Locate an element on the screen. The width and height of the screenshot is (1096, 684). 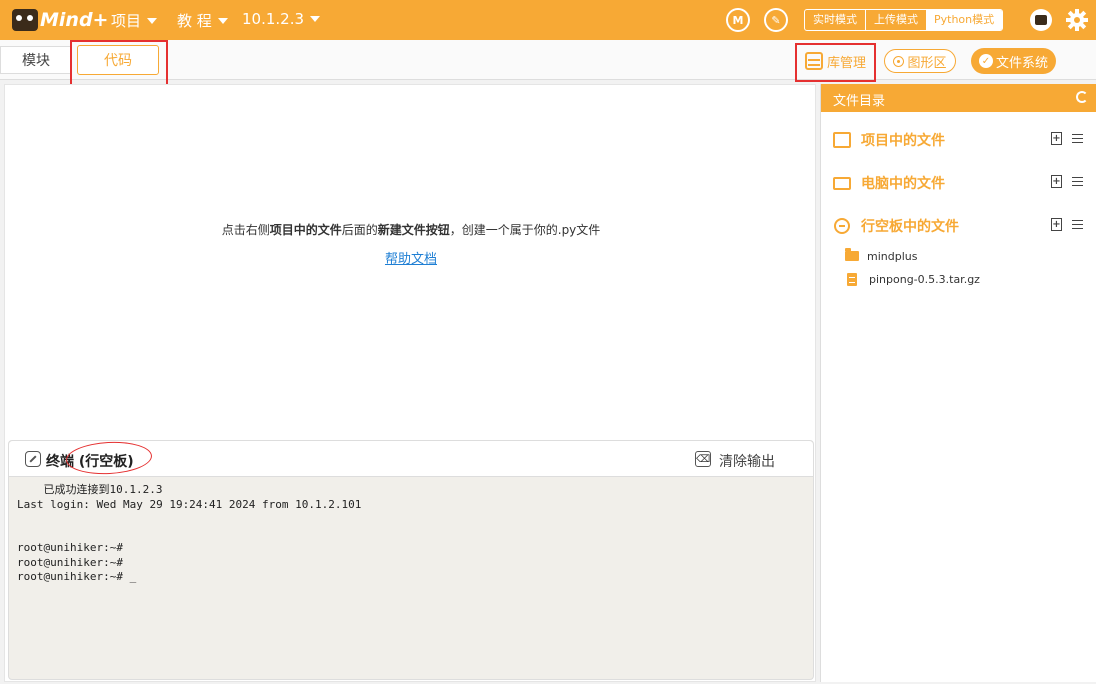
edit-icon: ✎ is located at coordinates (776, 20).